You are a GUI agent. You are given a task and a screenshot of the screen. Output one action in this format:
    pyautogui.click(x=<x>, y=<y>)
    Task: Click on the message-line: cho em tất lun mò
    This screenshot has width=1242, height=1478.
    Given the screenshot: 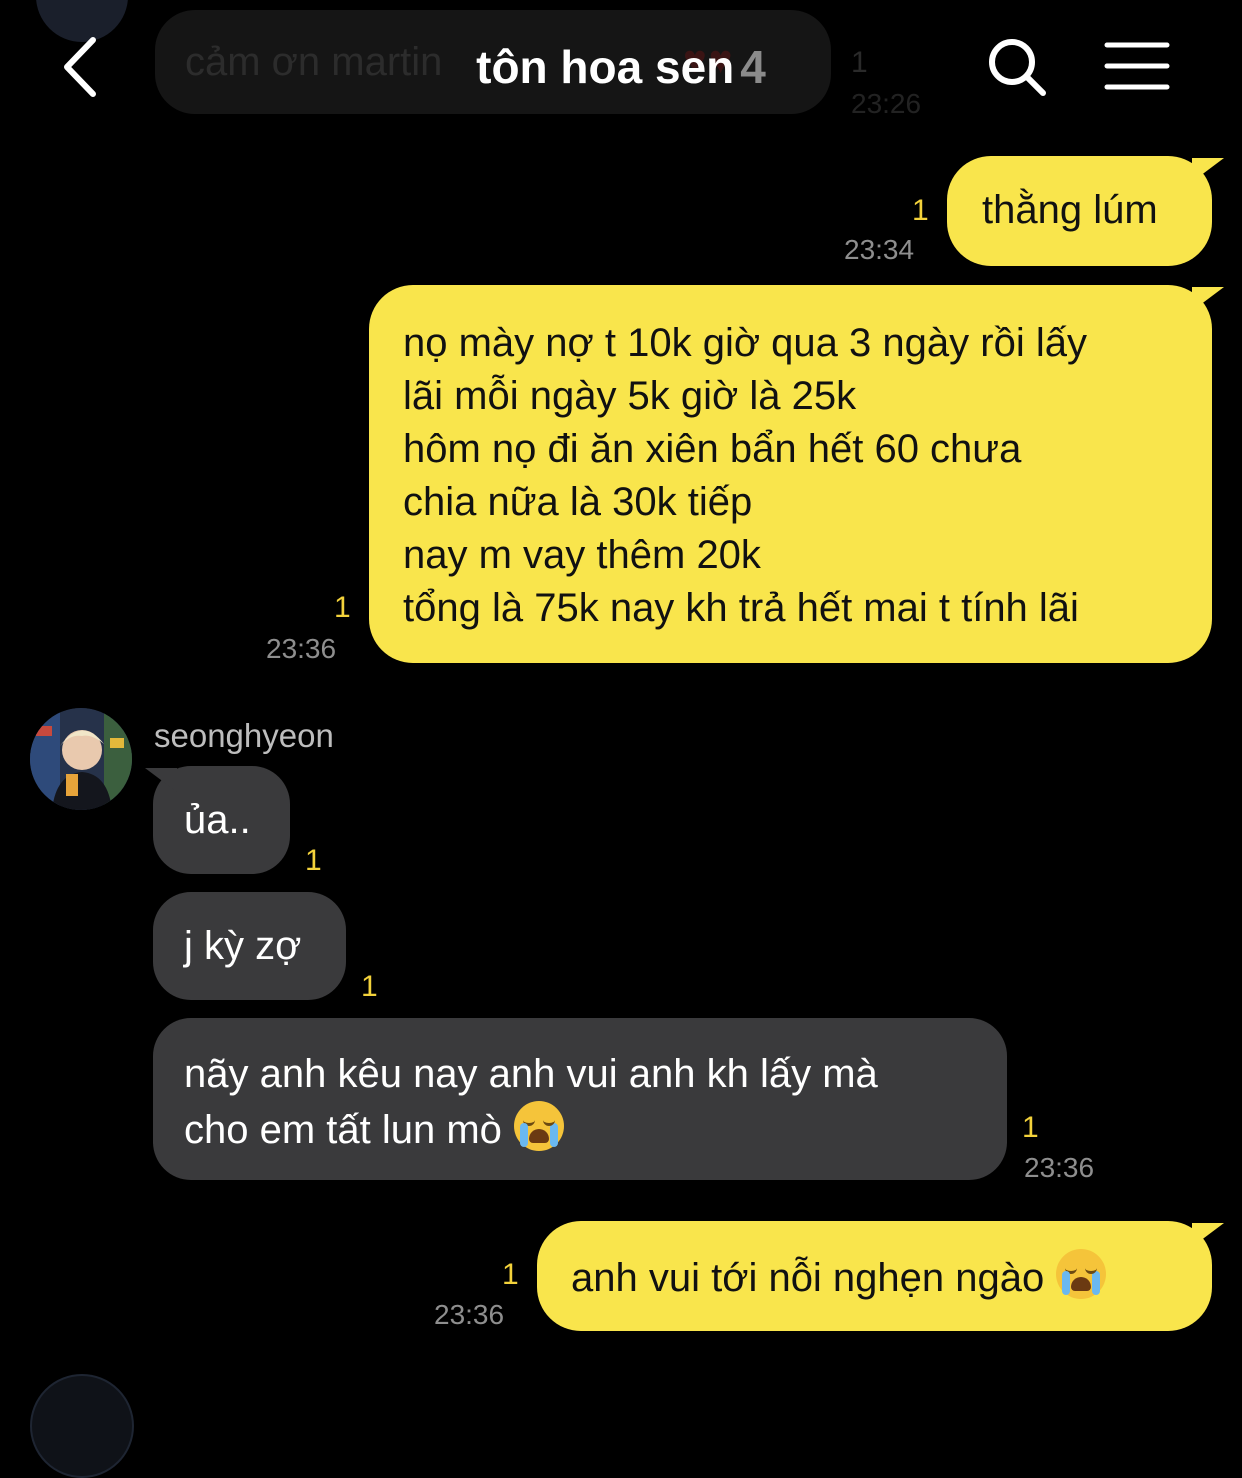 What is the action you would take?
    pyautogui.click(x=595, y=1129)
    